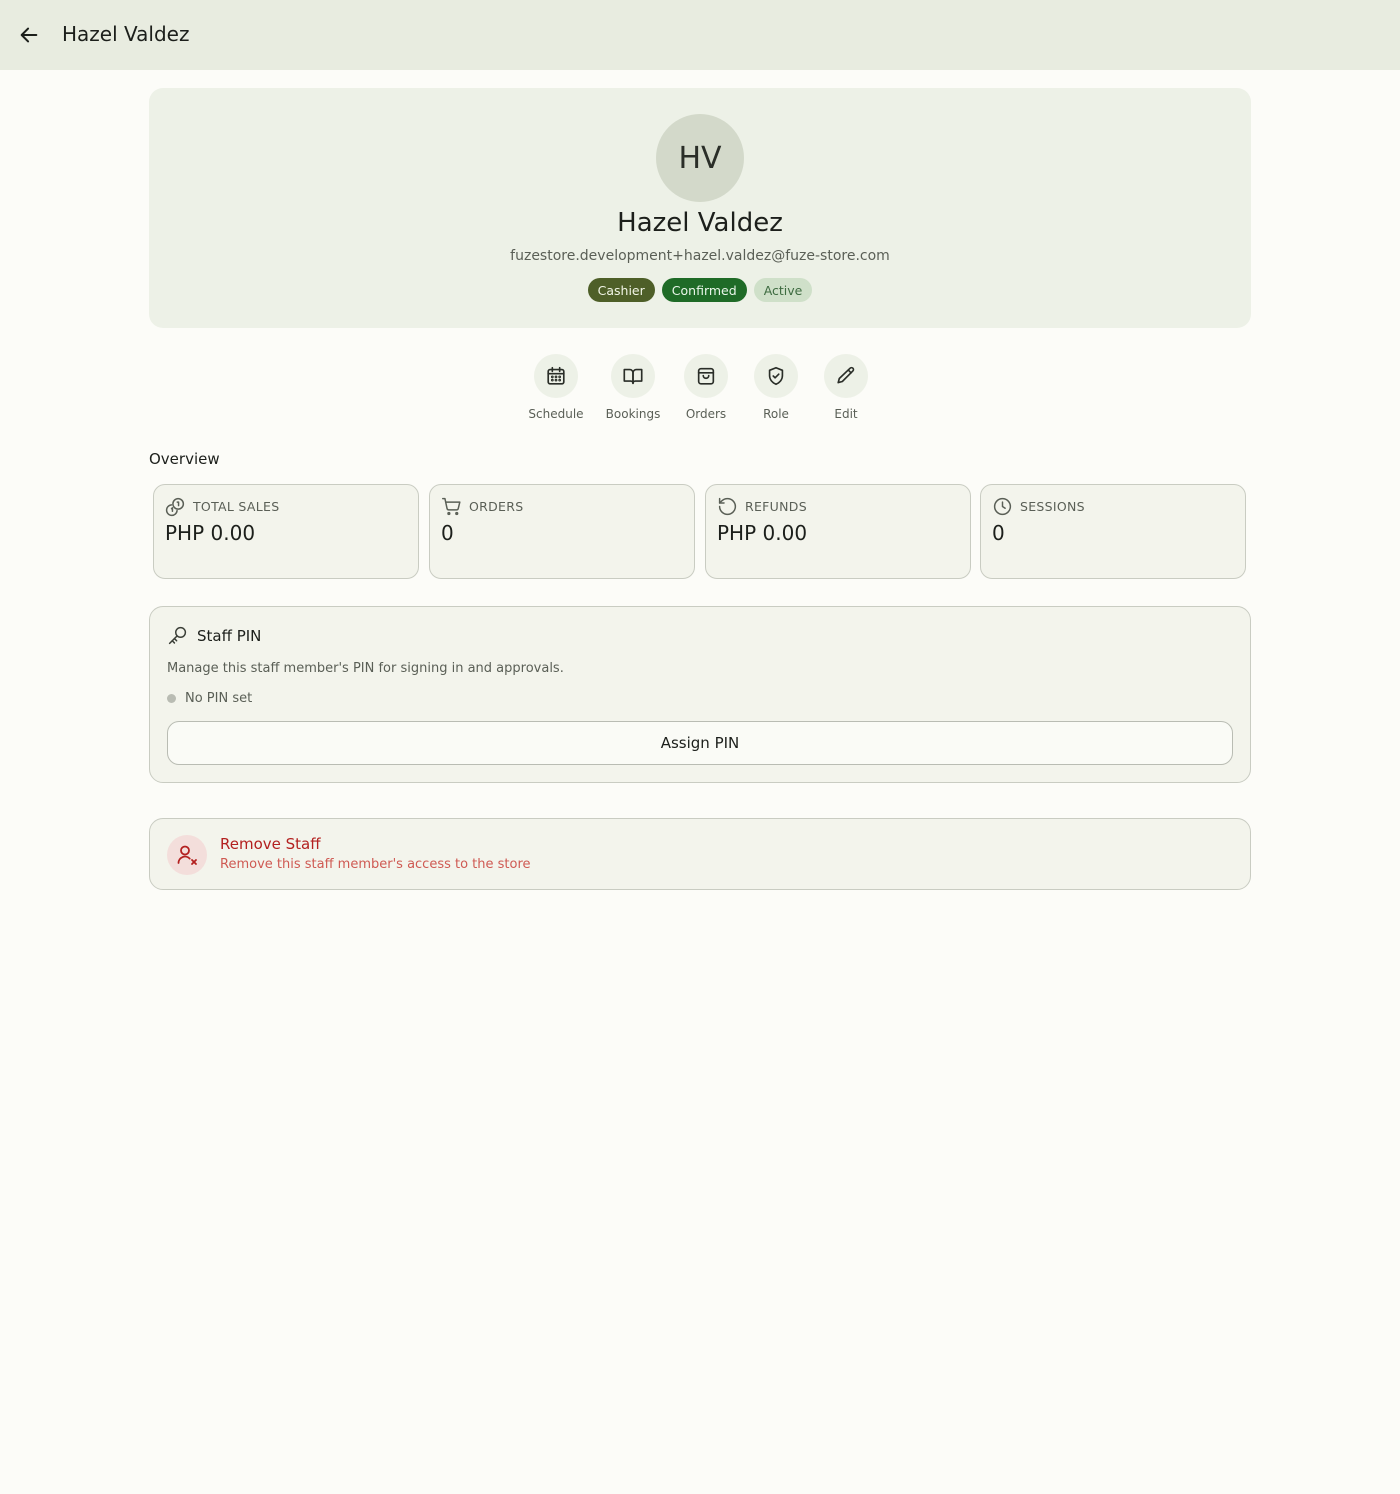 This screenshot has width=1400, height=1494. I want to click on assign-pin-button: Assign PIN, so click(700, 743).